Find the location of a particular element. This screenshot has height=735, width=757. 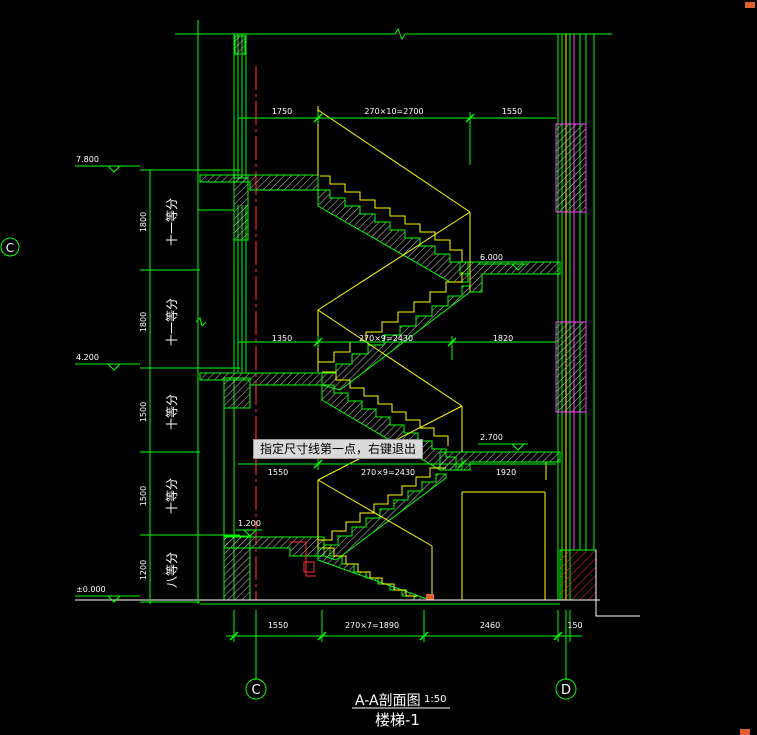

division-1: 十一等分 is located at coordinates (172, 222).